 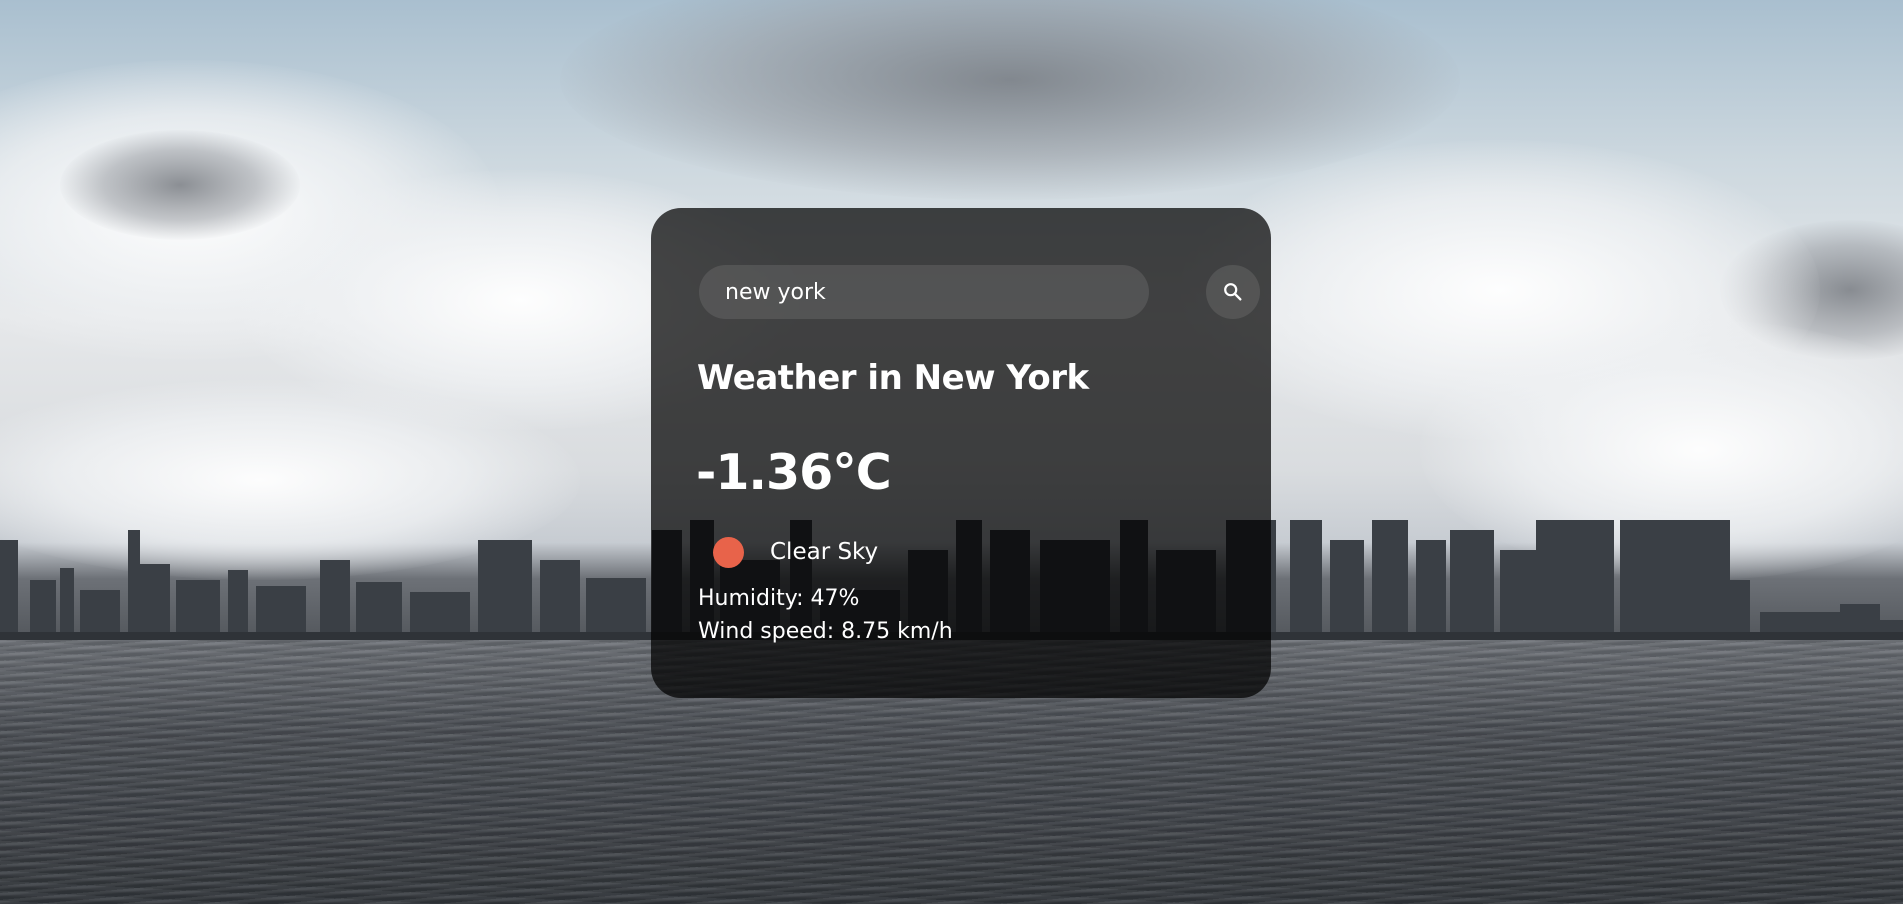 I want to click on city-title: Weather in New York, so click(x=893, y=378).